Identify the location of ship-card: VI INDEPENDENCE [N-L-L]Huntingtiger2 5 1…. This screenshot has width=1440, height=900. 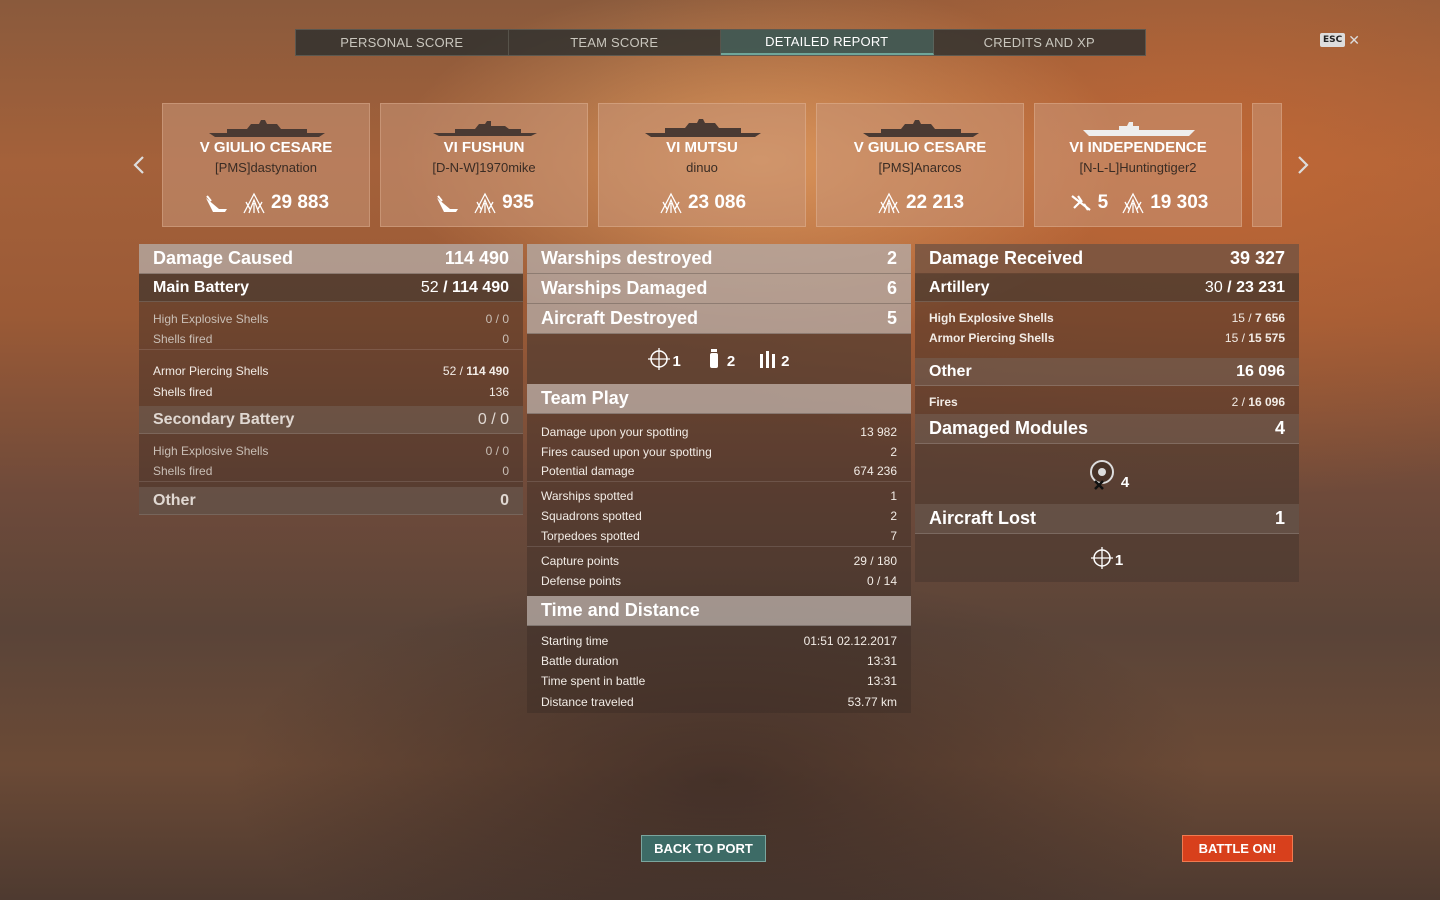
(1138, 165).